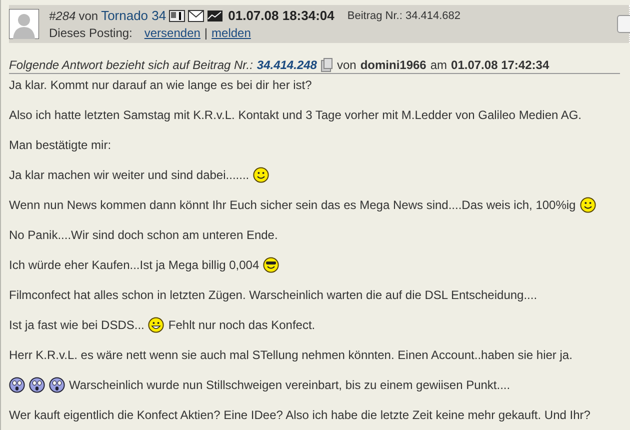  I want to click on author-link: Tornado 34, so click(133, 15).